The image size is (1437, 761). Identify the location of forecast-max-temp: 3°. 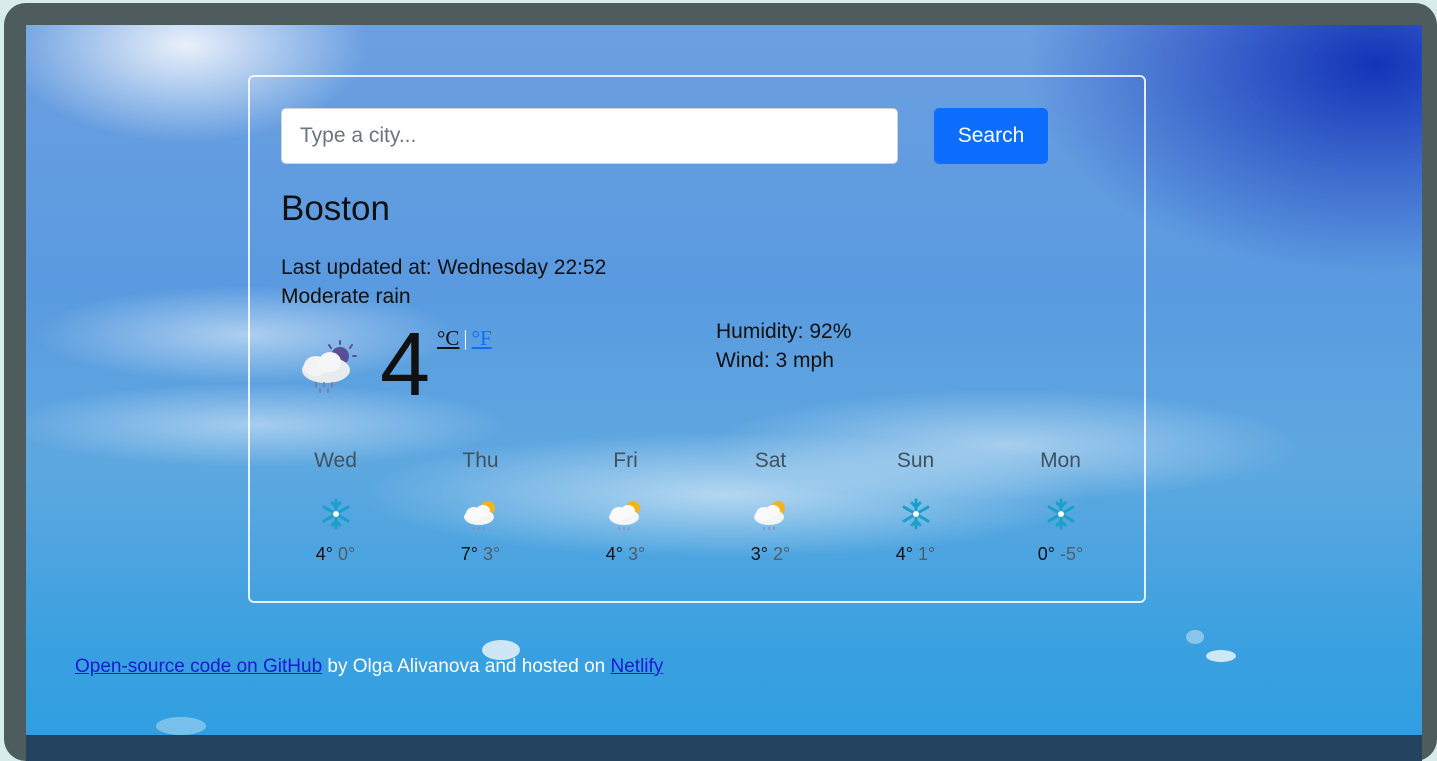
(759, 554).